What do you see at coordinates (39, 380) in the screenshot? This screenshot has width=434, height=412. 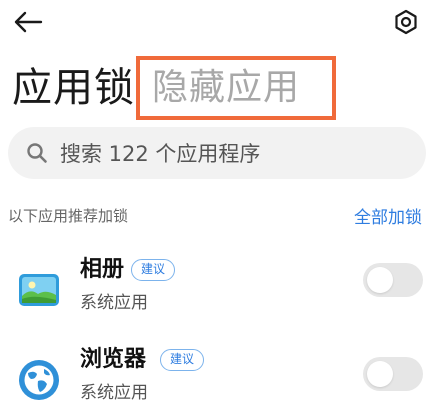 I see `browser-globe-icon` at bounding box center [39, 380].